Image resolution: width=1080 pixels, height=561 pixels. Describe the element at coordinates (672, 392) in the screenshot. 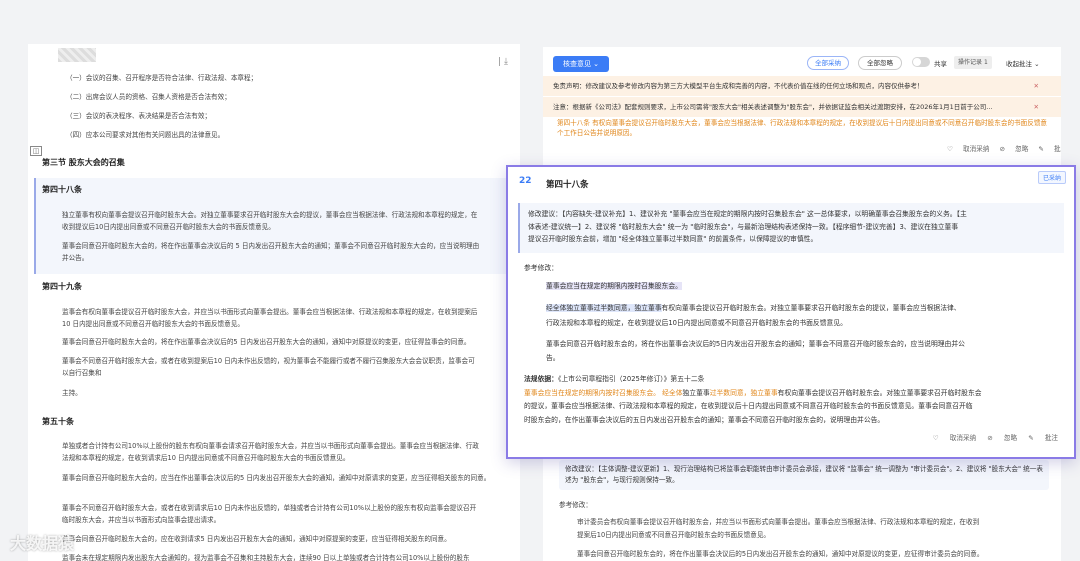

I see `legal-text-highlight: 经全体` at that location.